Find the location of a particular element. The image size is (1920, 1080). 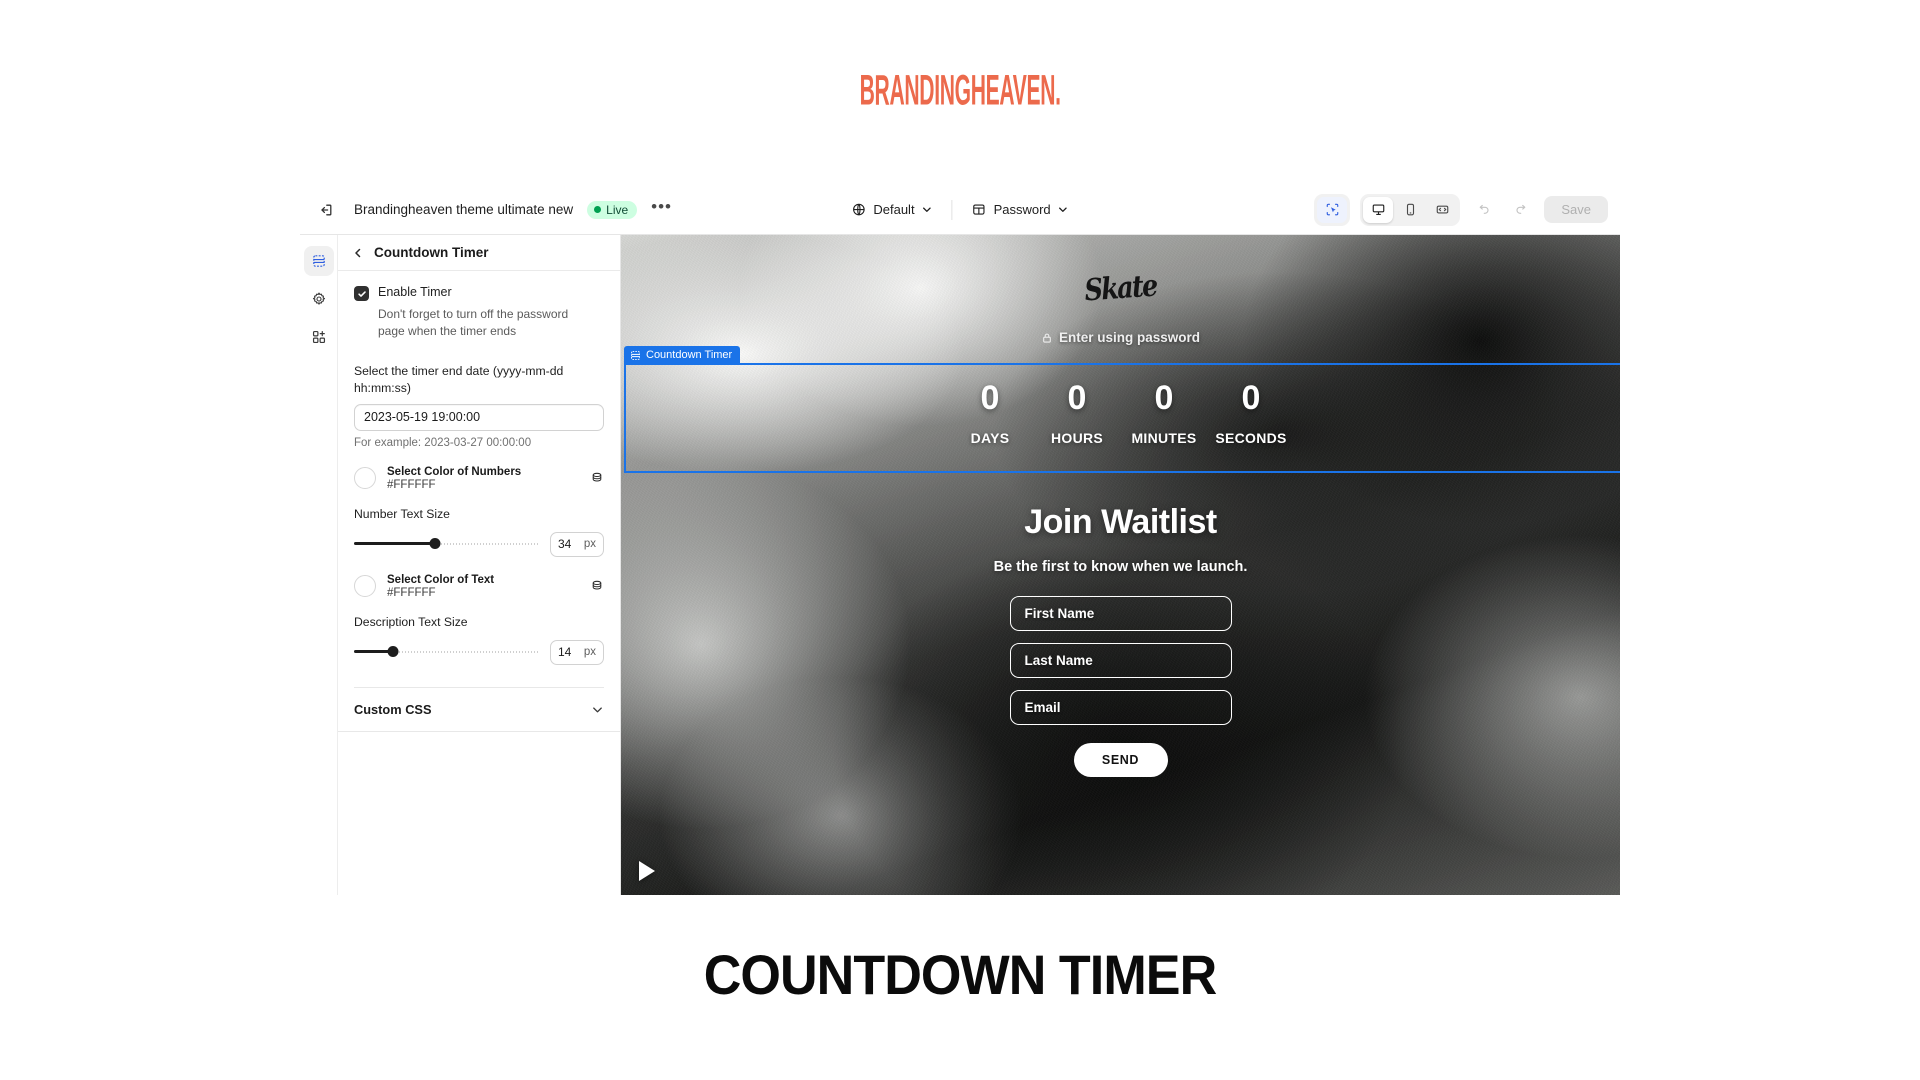

enable-timer-checkbox is located at coordinates (361, 293).